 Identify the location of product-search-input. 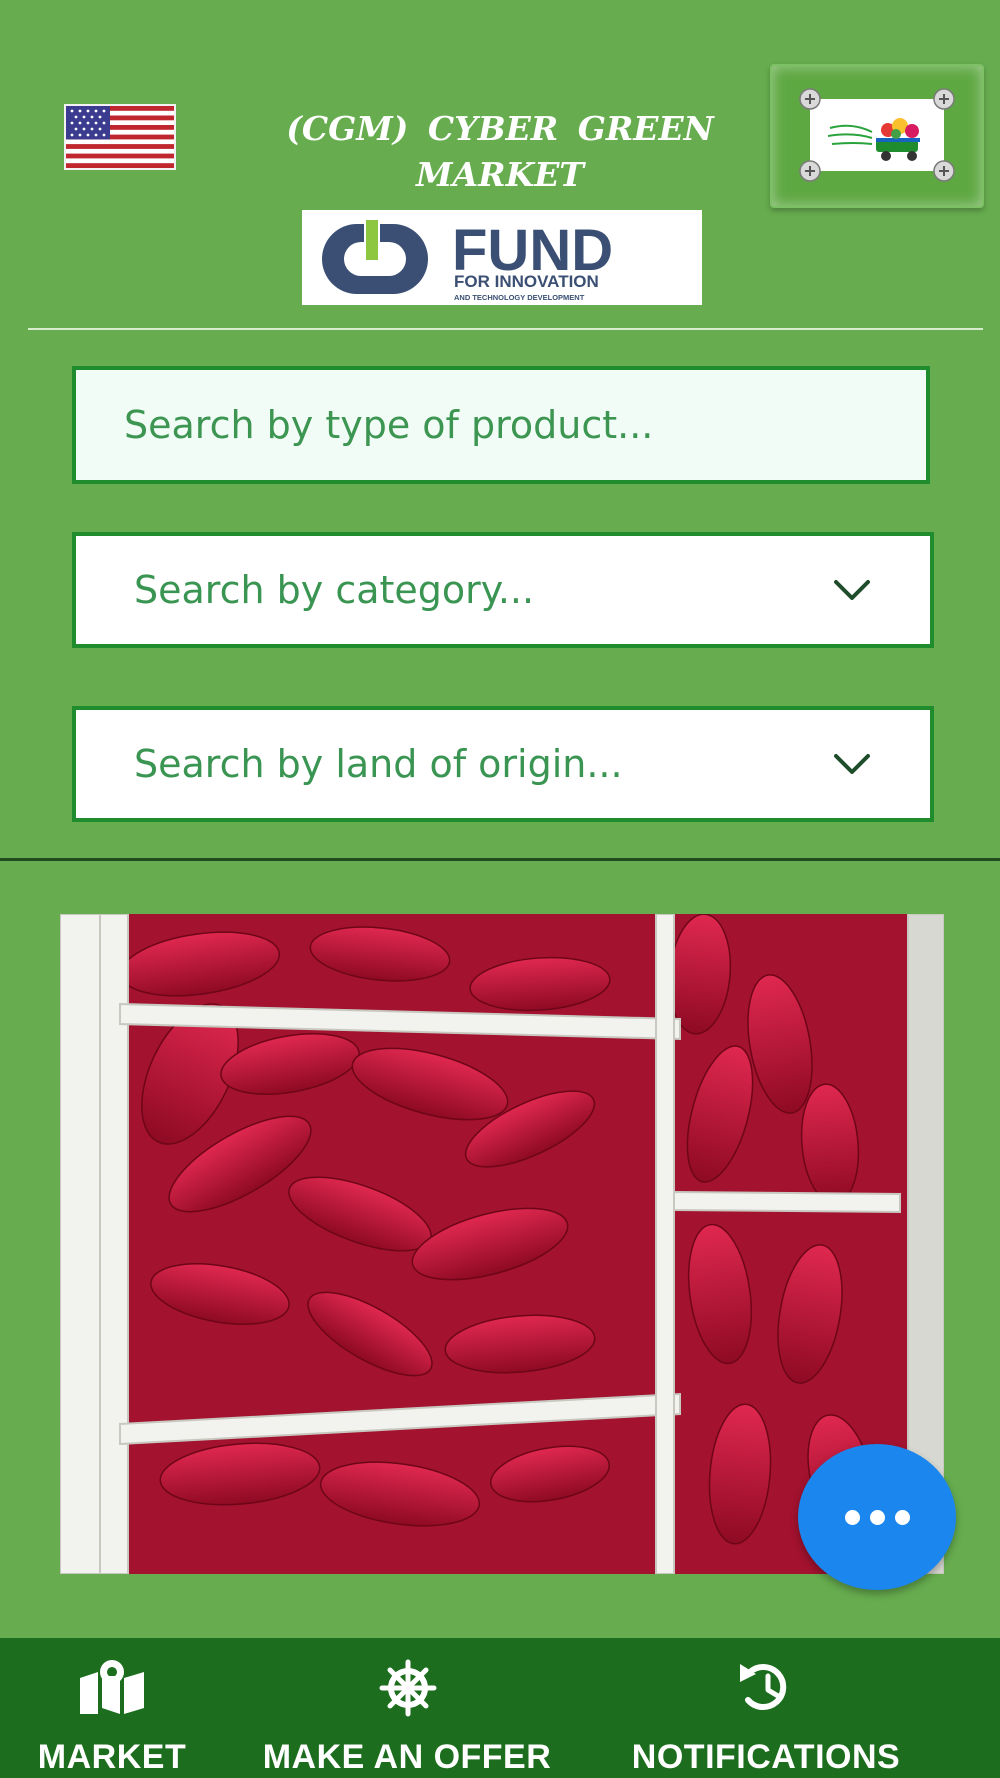
(524, 425).